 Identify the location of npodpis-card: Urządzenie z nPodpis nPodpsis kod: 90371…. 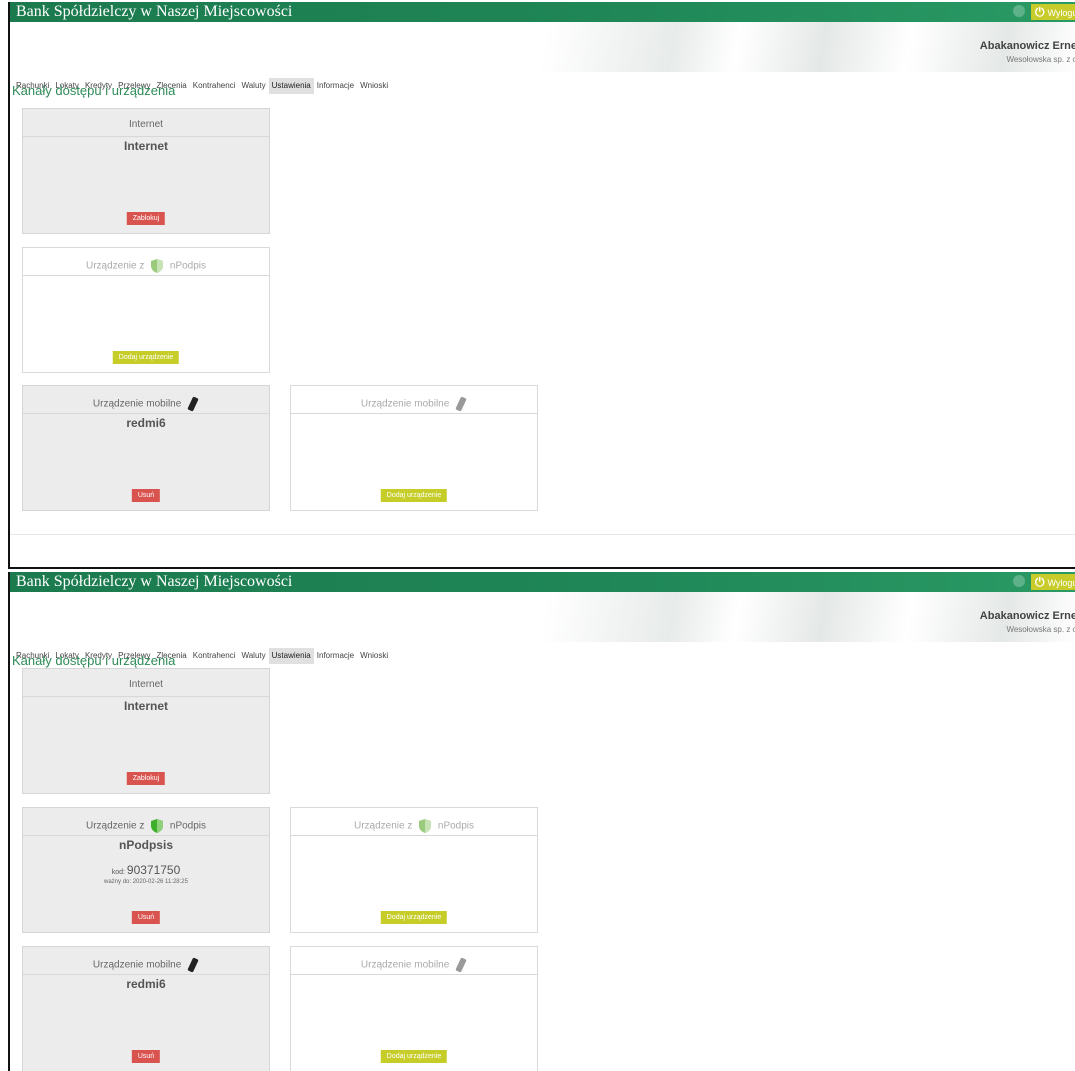
(146, 870).